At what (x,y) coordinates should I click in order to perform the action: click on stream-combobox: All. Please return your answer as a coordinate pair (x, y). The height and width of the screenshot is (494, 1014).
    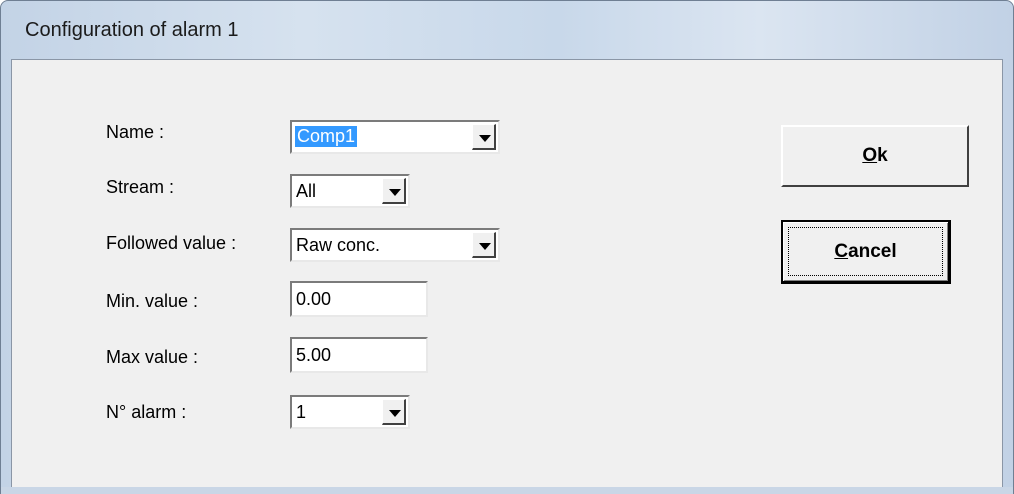
    Looking at the image, I should click on (350, 191).